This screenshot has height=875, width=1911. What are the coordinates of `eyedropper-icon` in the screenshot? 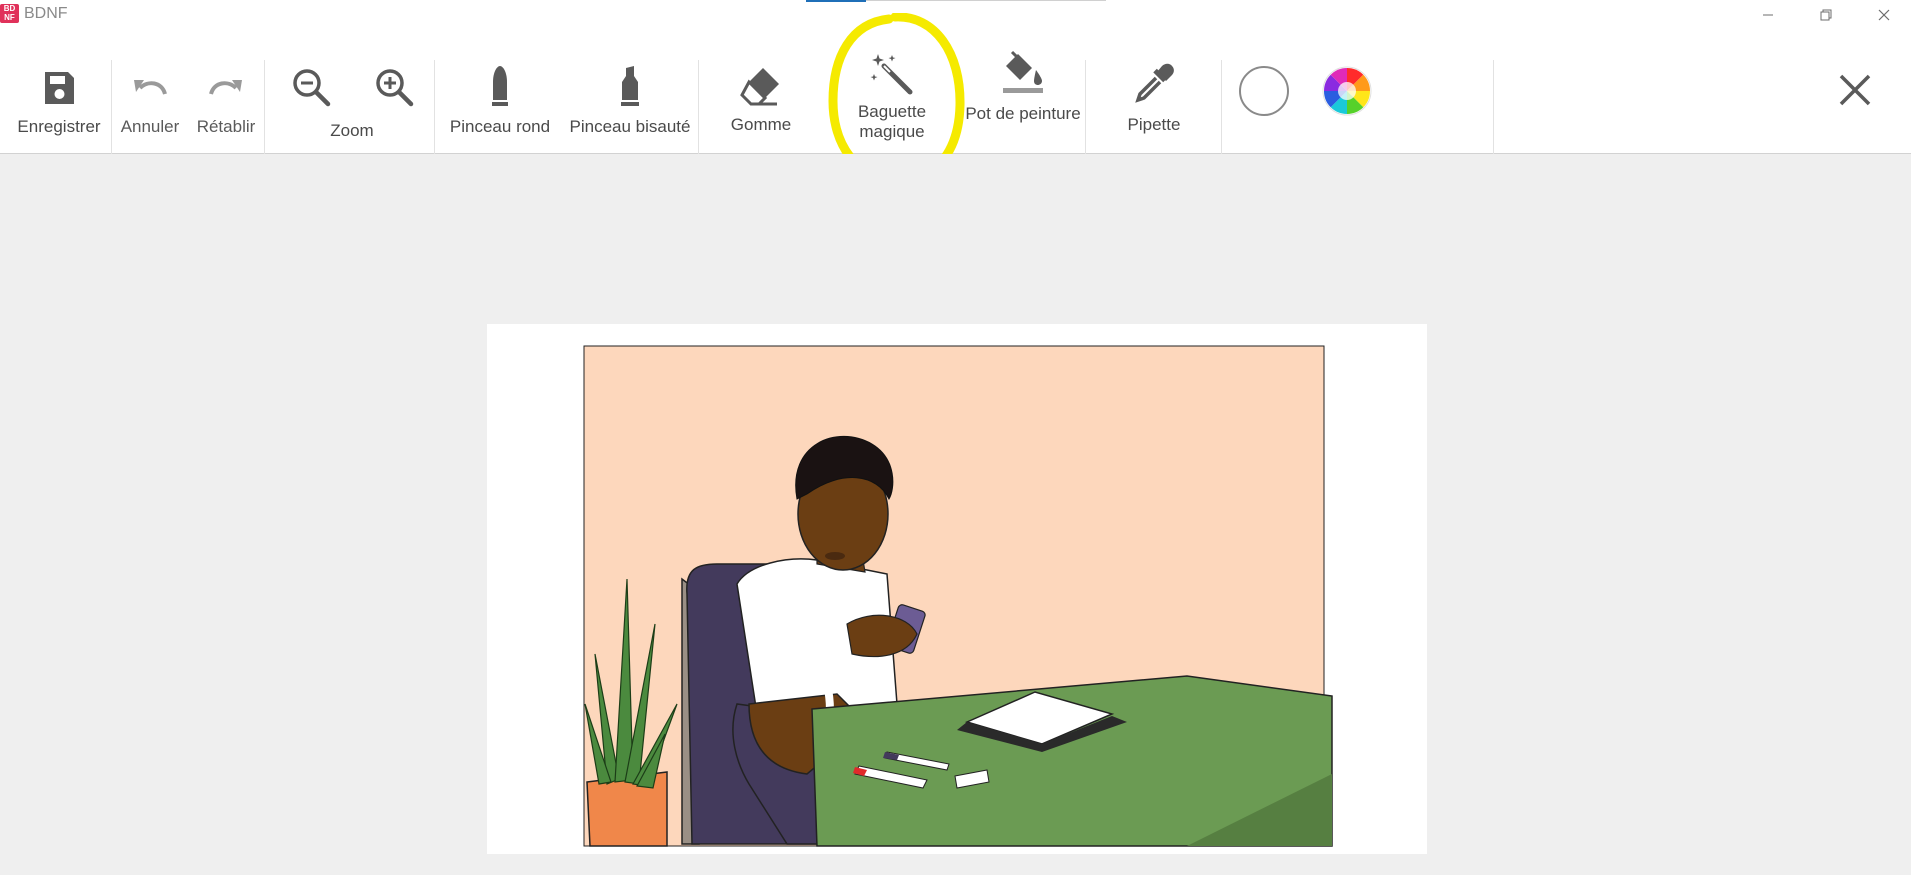 It's located at (1154, 83).